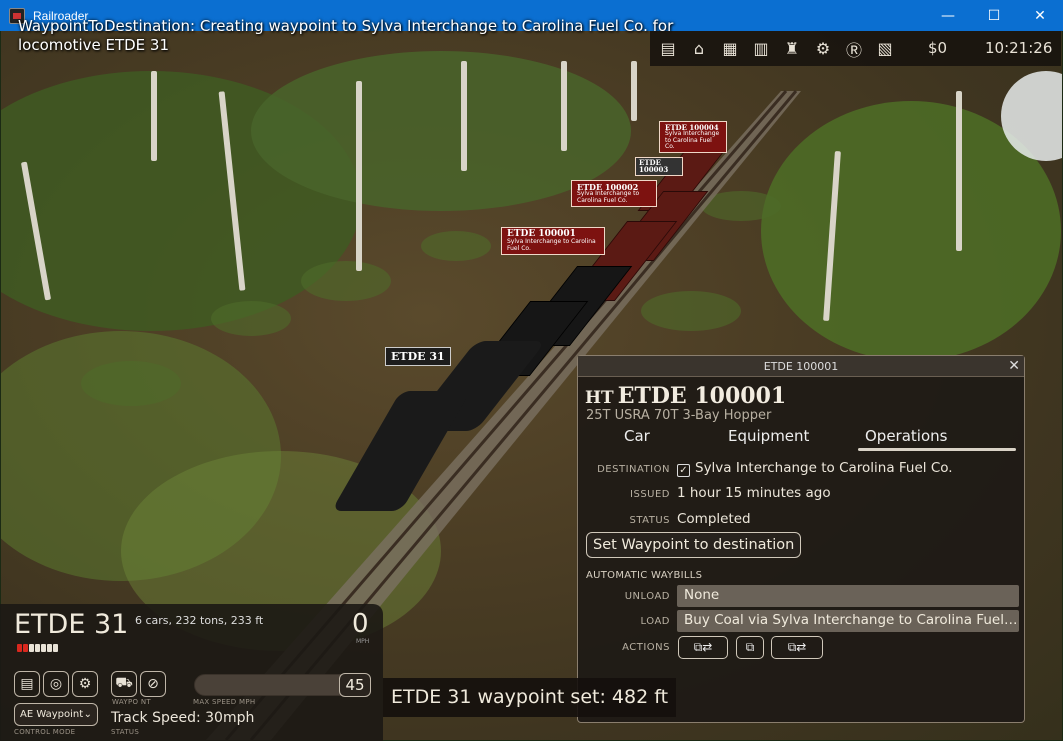 The width and height of the screenshot is (1063, 741). What do you see at coordinates (650, 494) in the screenshot?
I see `issued-label: ISSUED` at bounding box center [650, 494].